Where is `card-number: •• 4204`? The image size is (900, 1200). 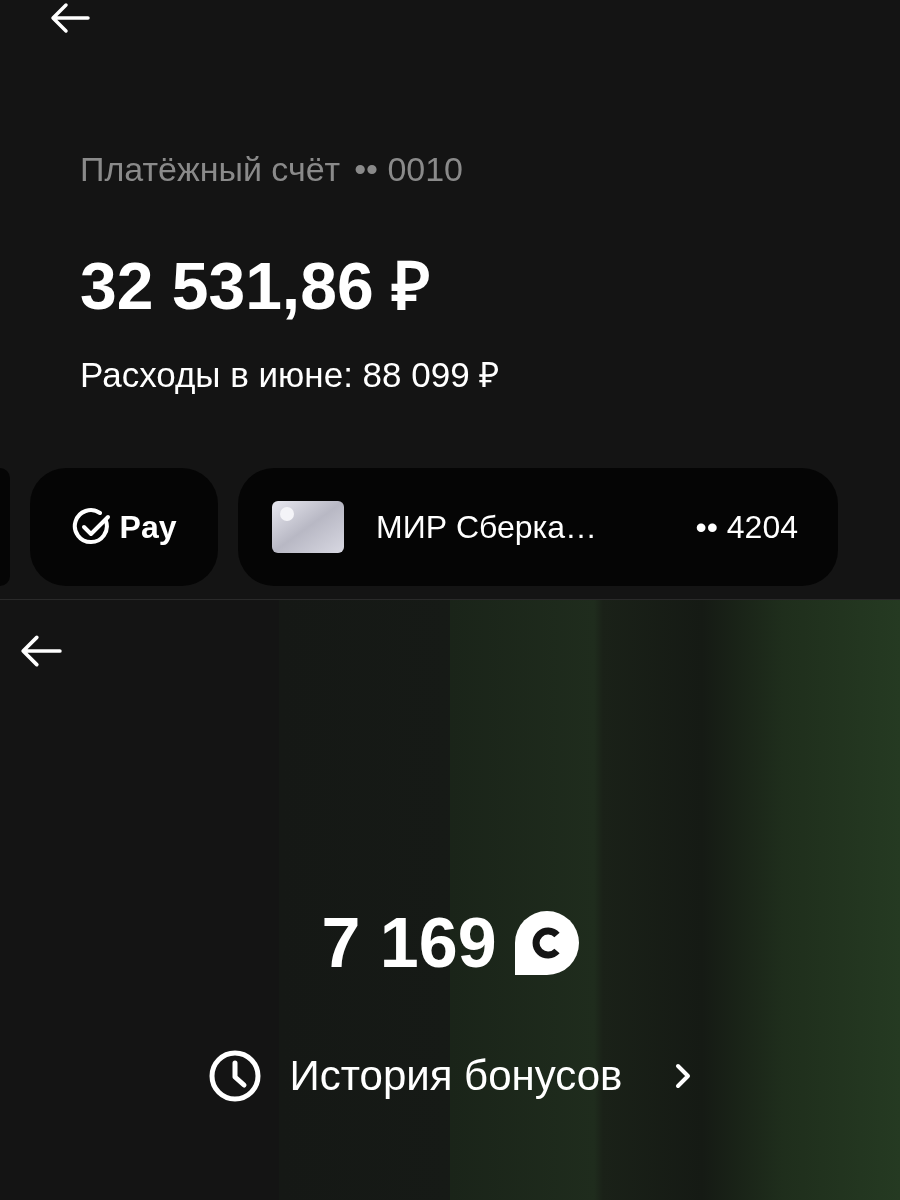 card-number: •• 4204 is located at coordinates (746, 527).